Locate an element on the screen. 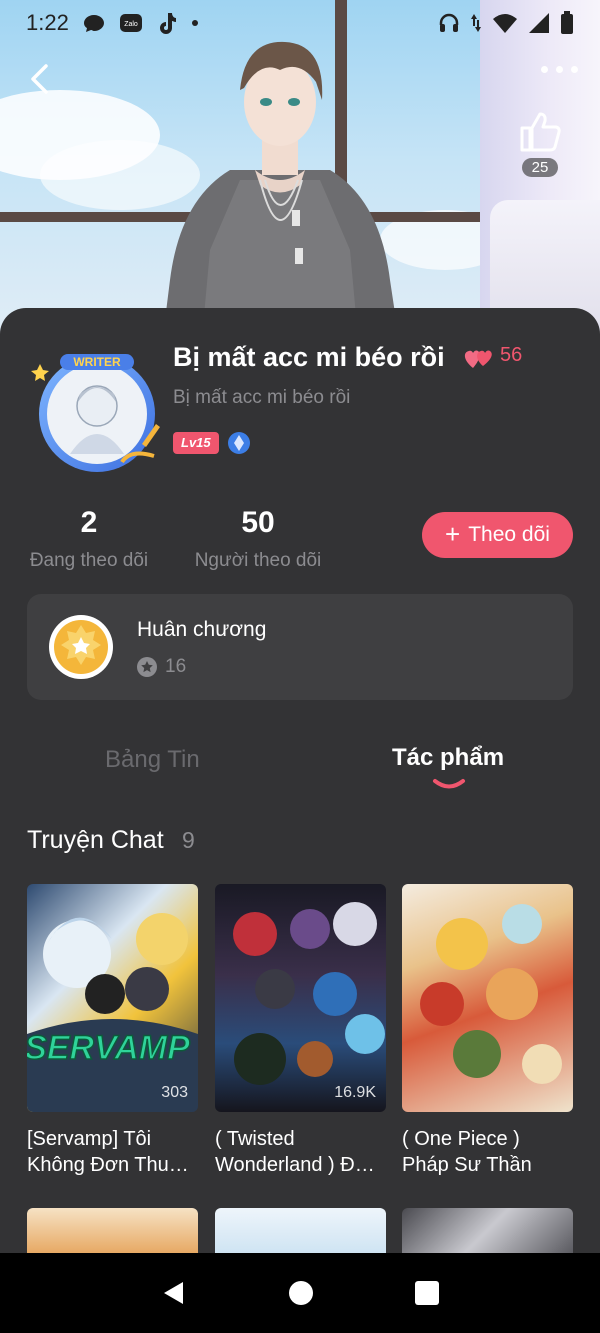 This screenshot has height=1333, width=600. nav-recents-button is located at coordinates (427, 1293).